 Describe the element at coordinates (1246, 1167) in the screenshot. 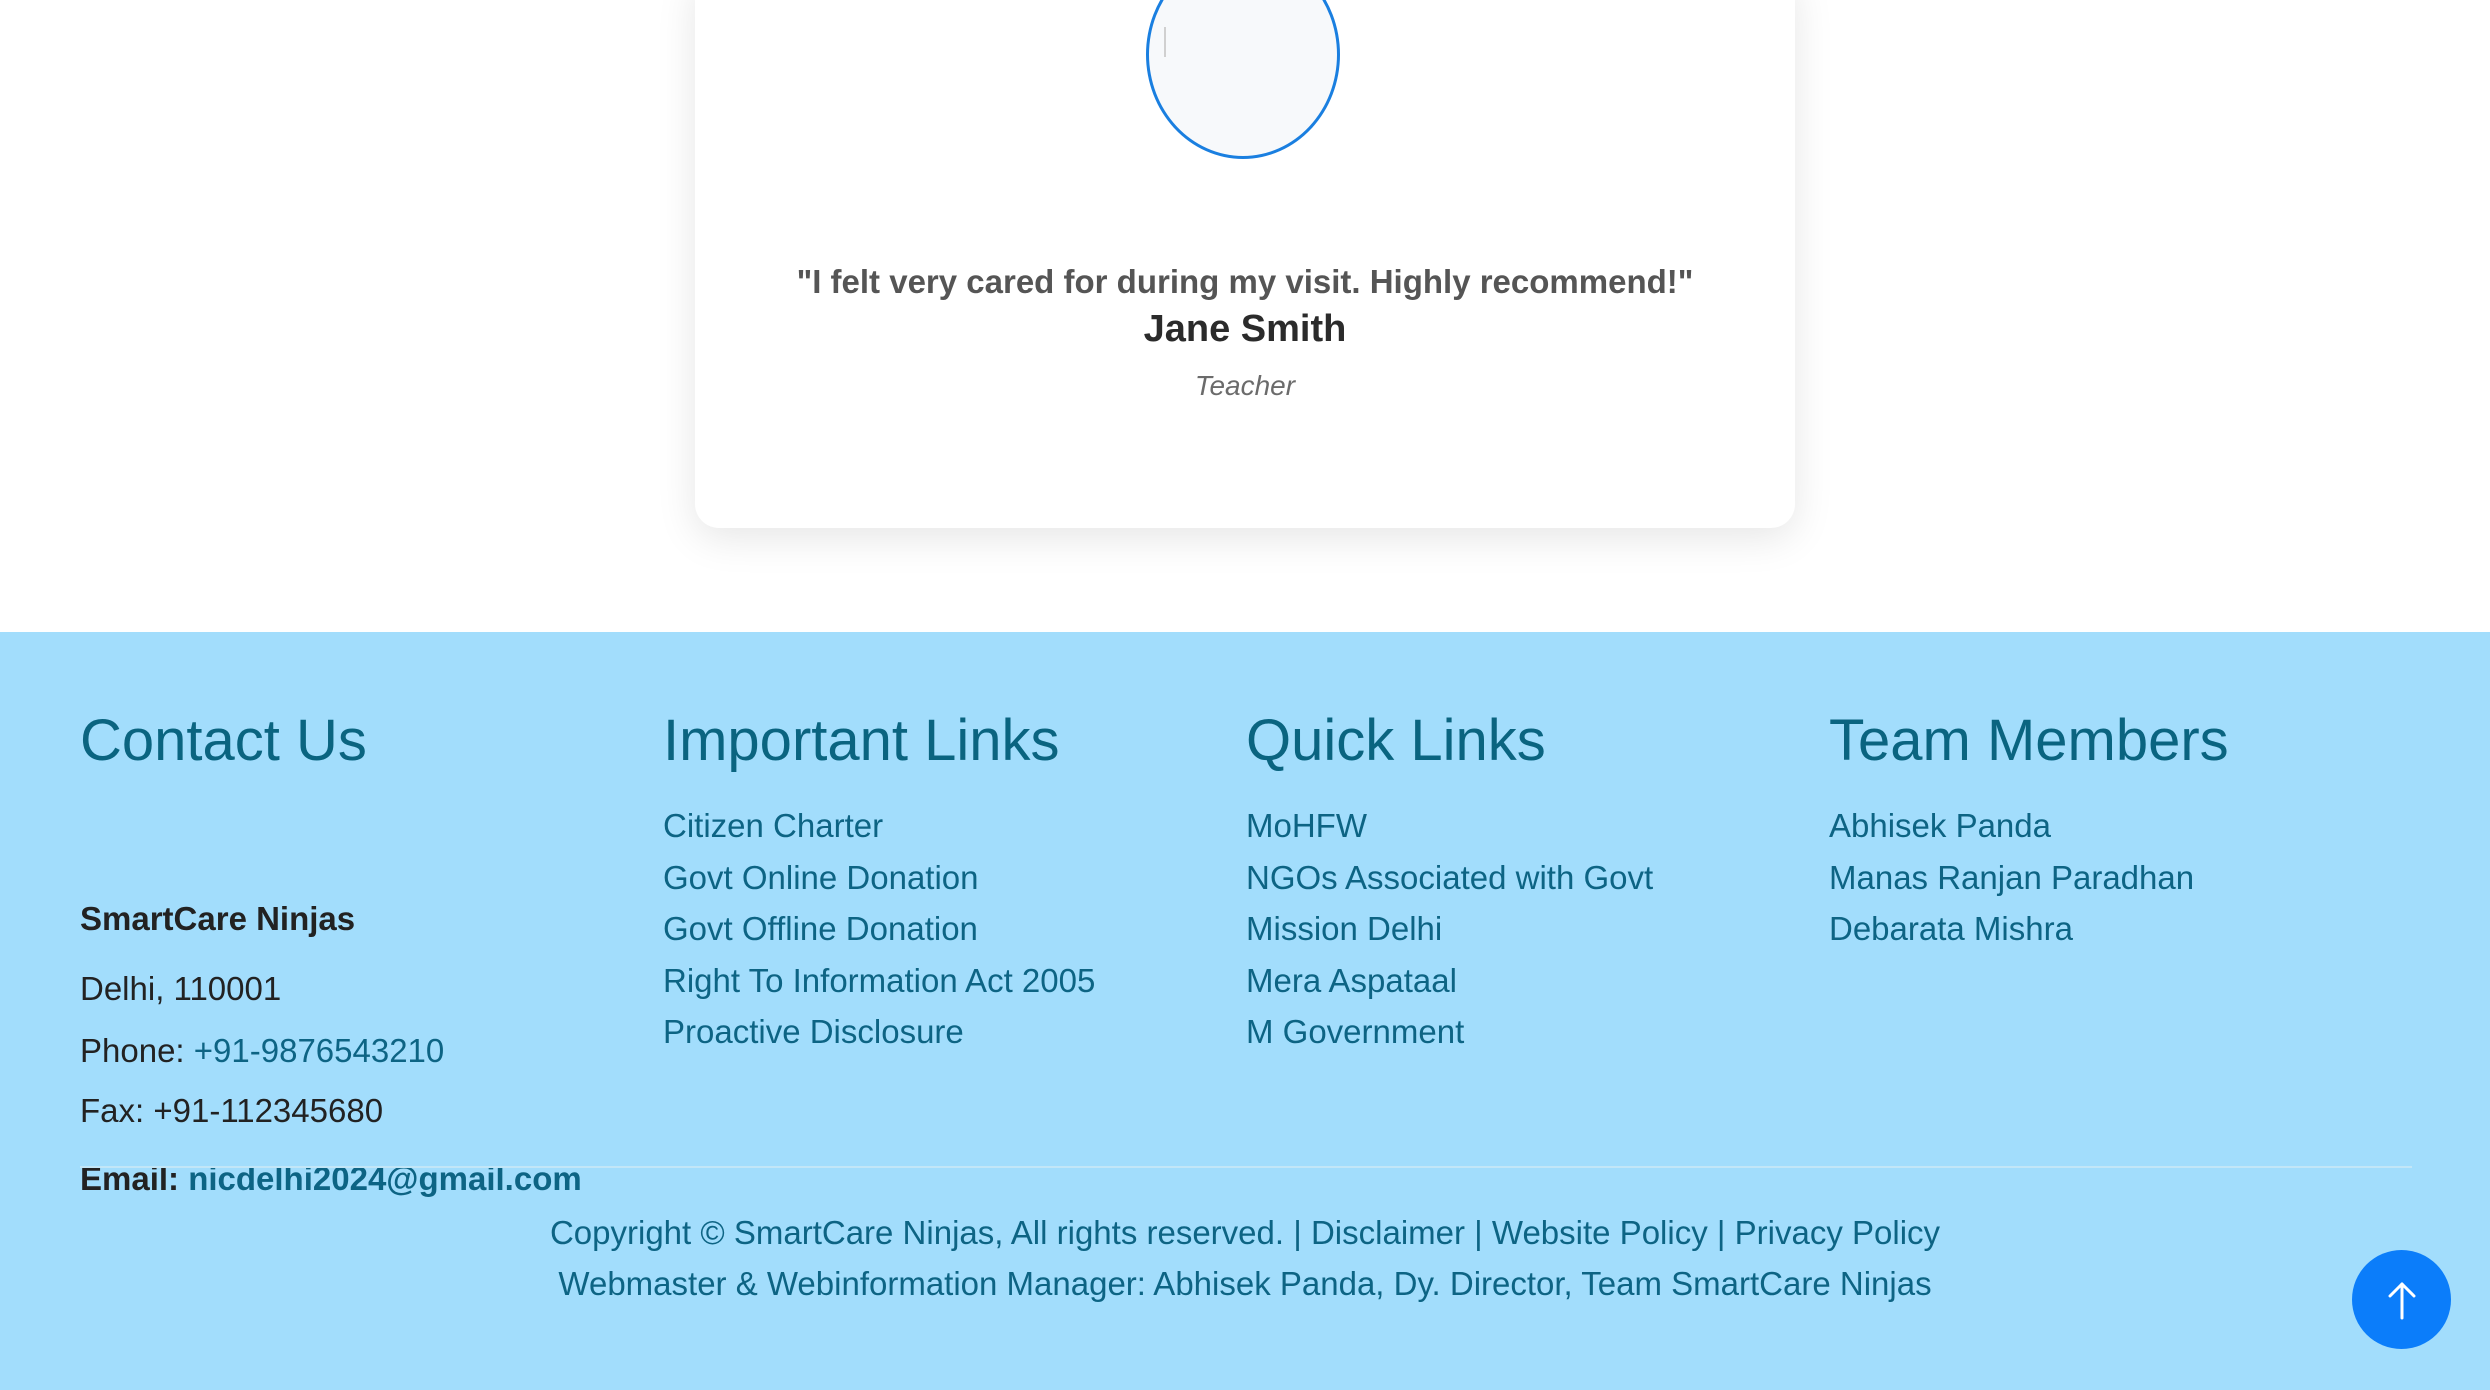

I see `footer-divider` at that location.